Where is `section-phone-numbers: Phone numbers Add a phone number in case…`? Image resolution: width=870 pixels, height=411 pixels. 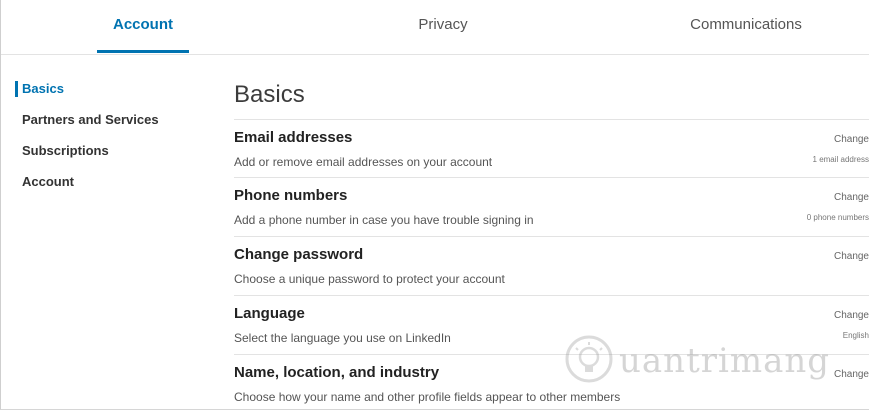
section-phone-numbers: Phone numbers Add a phone number in case… is located at coordinates (551, 206).